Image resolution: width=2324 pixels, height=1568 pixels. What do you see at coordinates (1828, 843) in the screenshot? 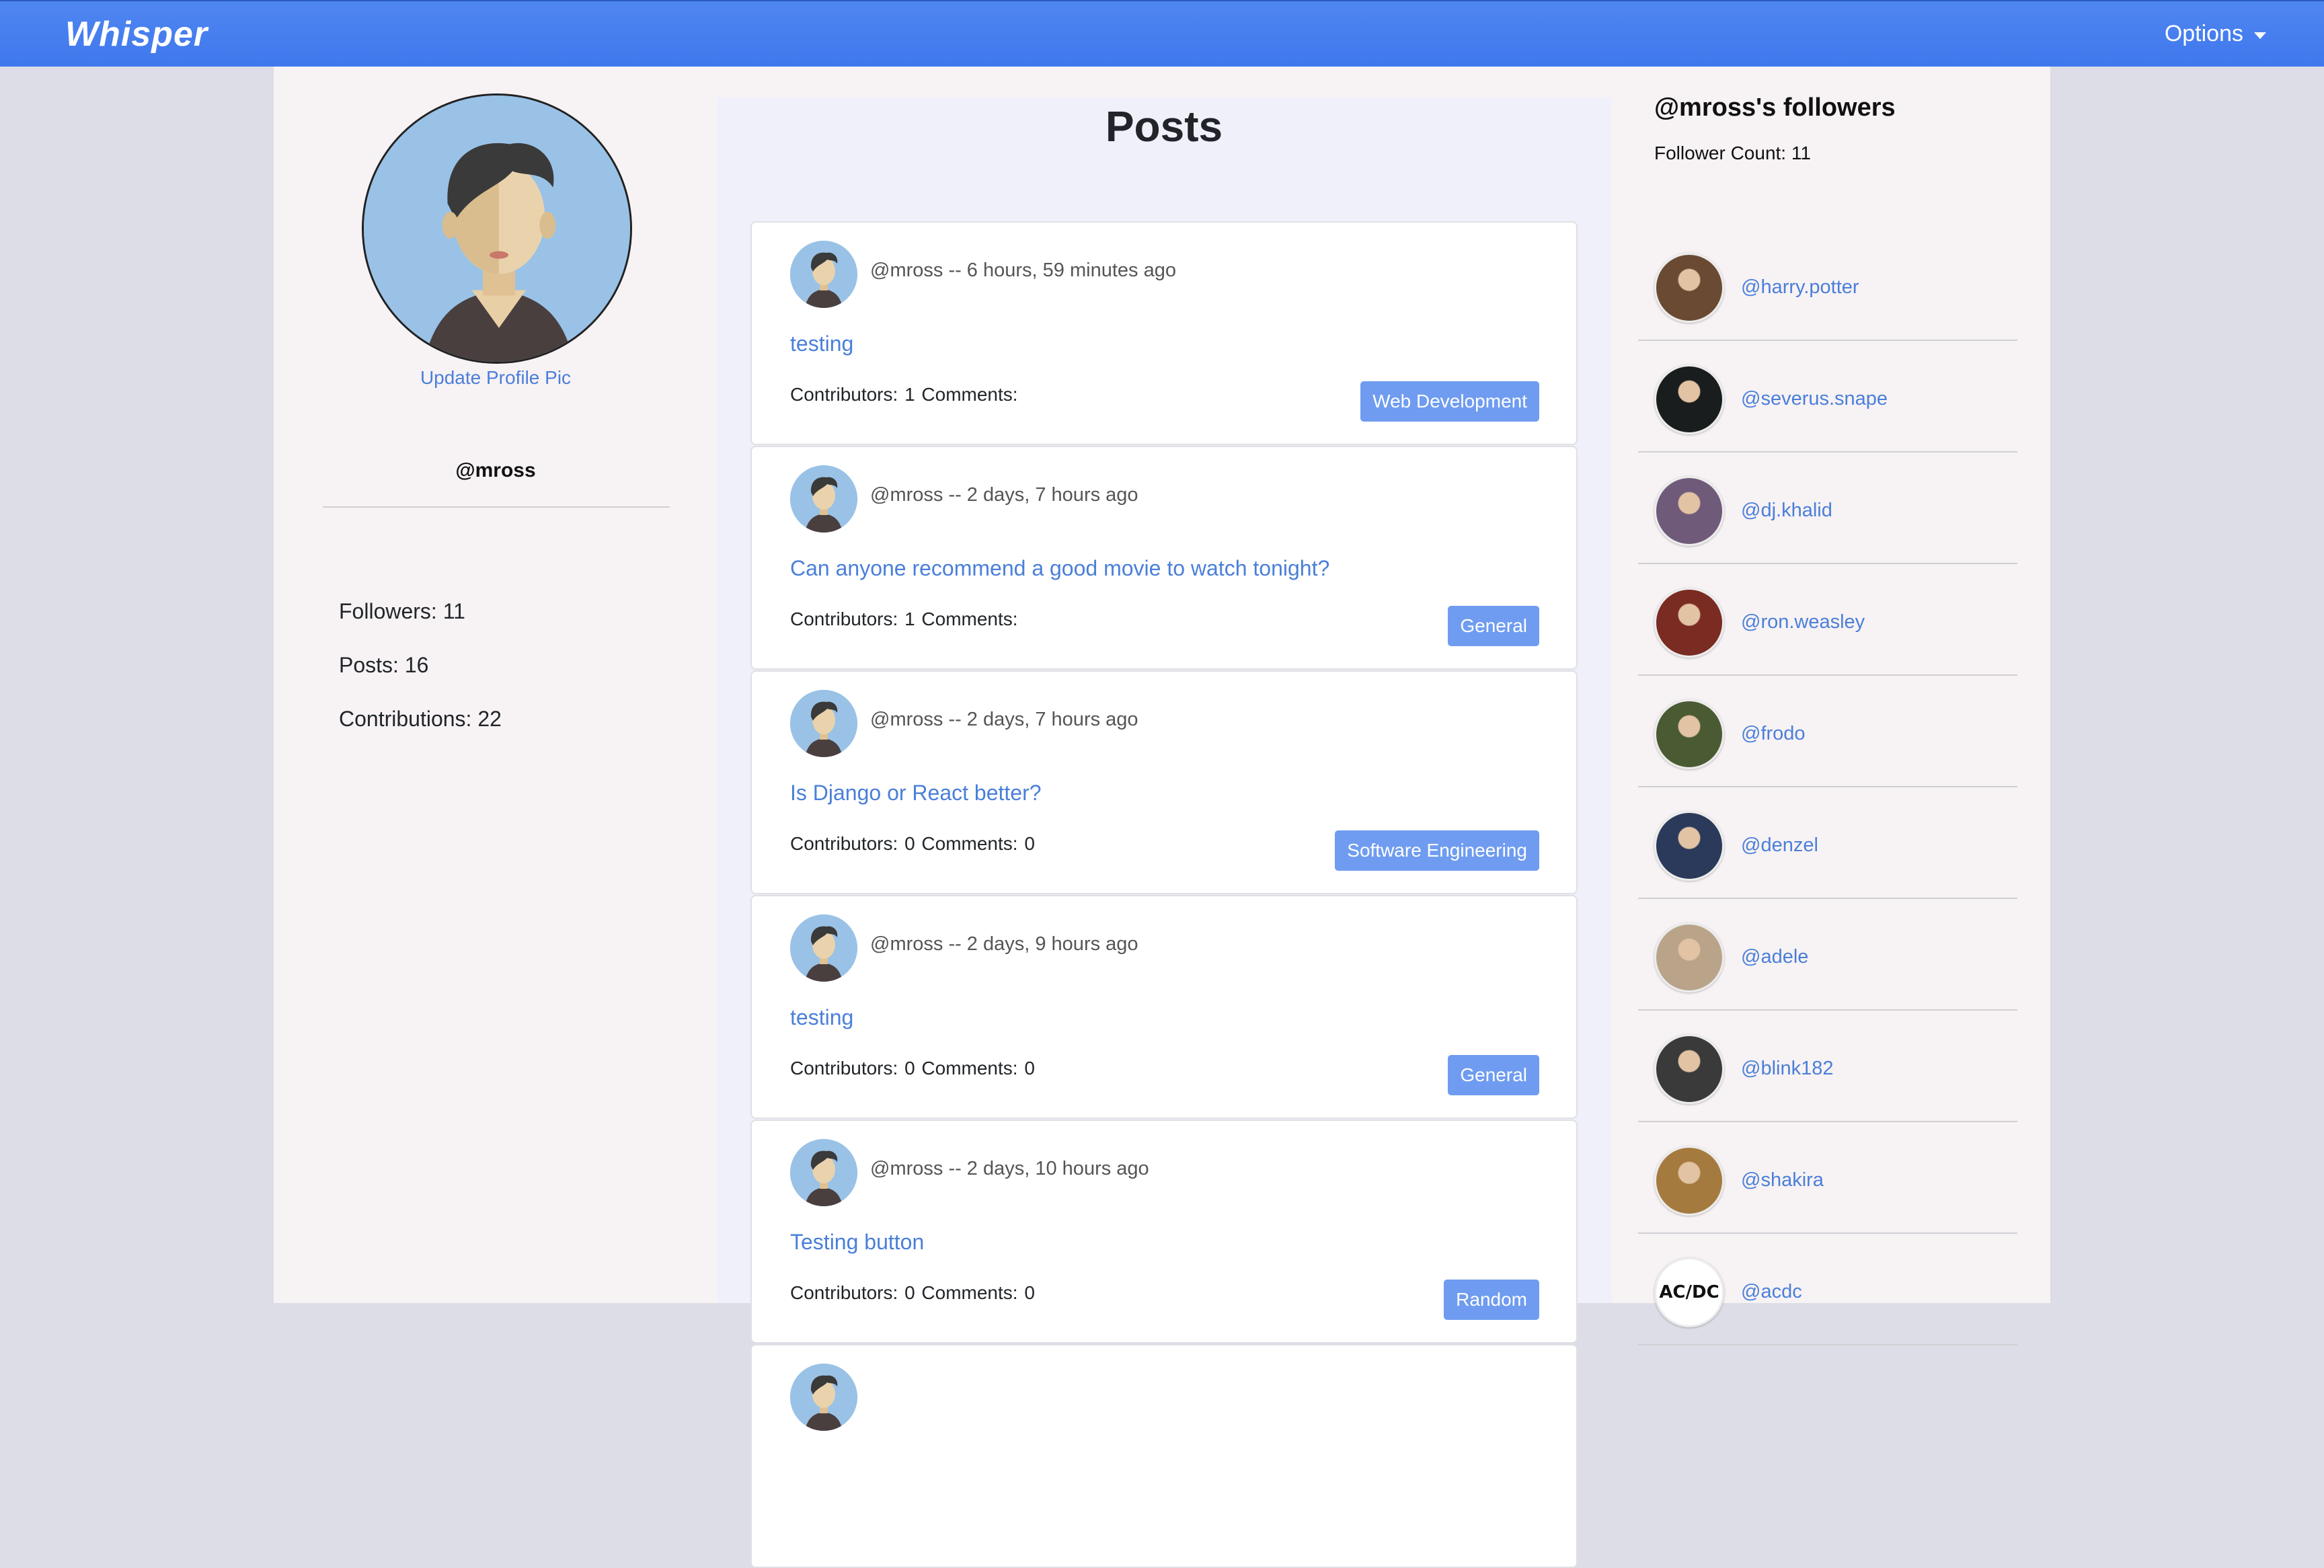
I see `follower-row: @denzel` at bounding box center [1828, 843].